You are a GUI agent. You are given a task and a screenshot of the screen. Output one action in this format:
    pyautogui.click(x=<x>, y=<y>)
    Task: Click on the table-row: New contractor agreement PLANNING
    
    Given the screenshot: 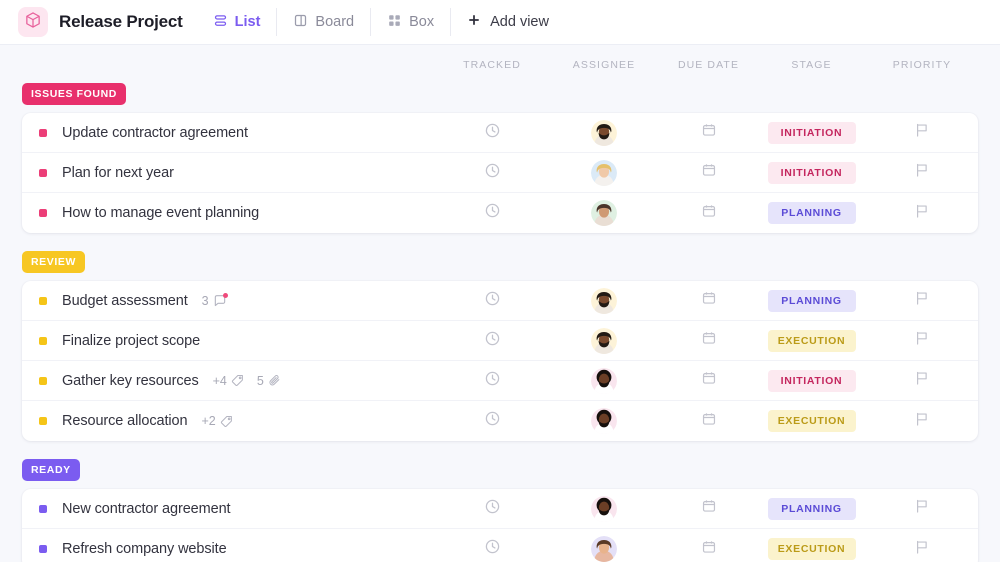 What is the action you would take?
    pyautogui.click(x=500, y=509)
    